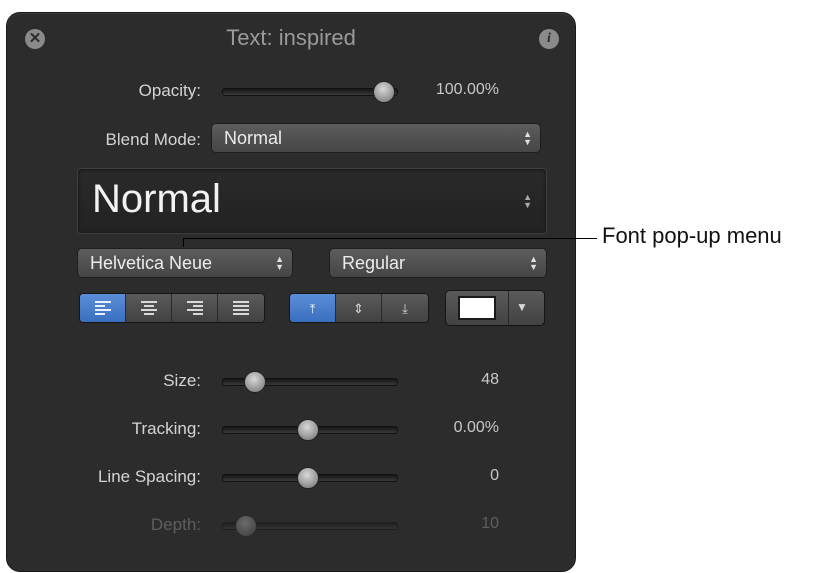  Describe the element at coordinates (151, 263) in the screenshot. I see `font-family-value: Helvetica Neue` at that location.